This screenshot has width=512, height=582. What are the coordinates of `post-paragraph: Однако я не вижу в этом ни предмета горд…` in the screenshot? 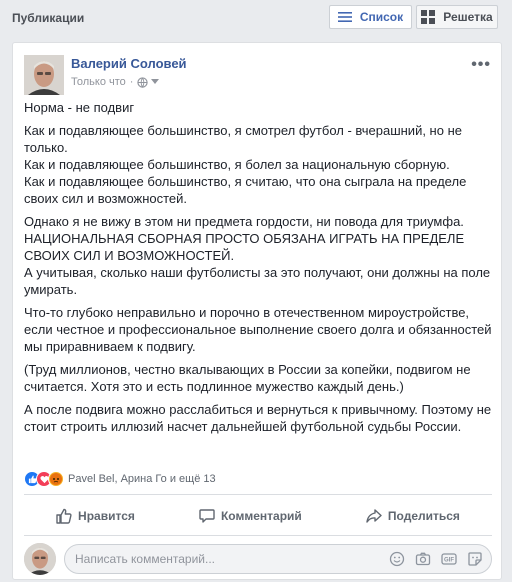 It's located at (257, 255).